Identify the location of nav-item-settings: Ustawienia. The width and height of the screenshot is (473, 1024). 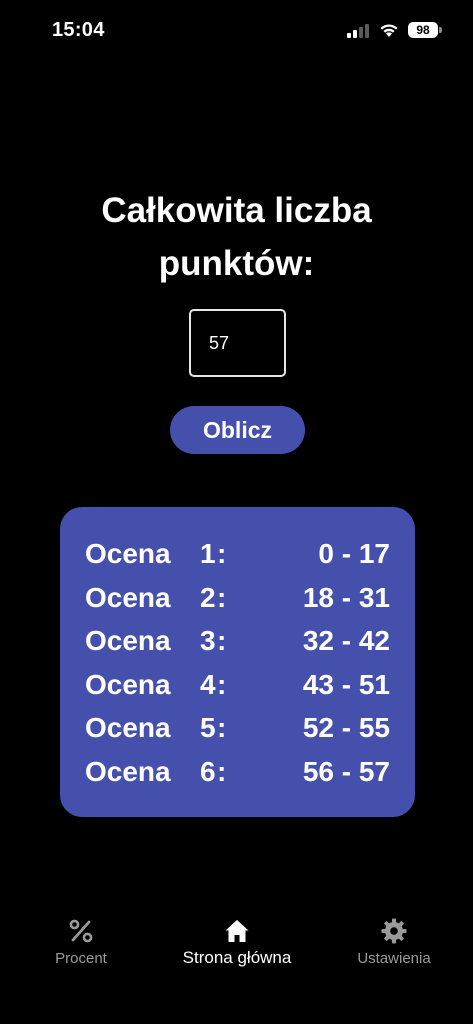
(394, 940).